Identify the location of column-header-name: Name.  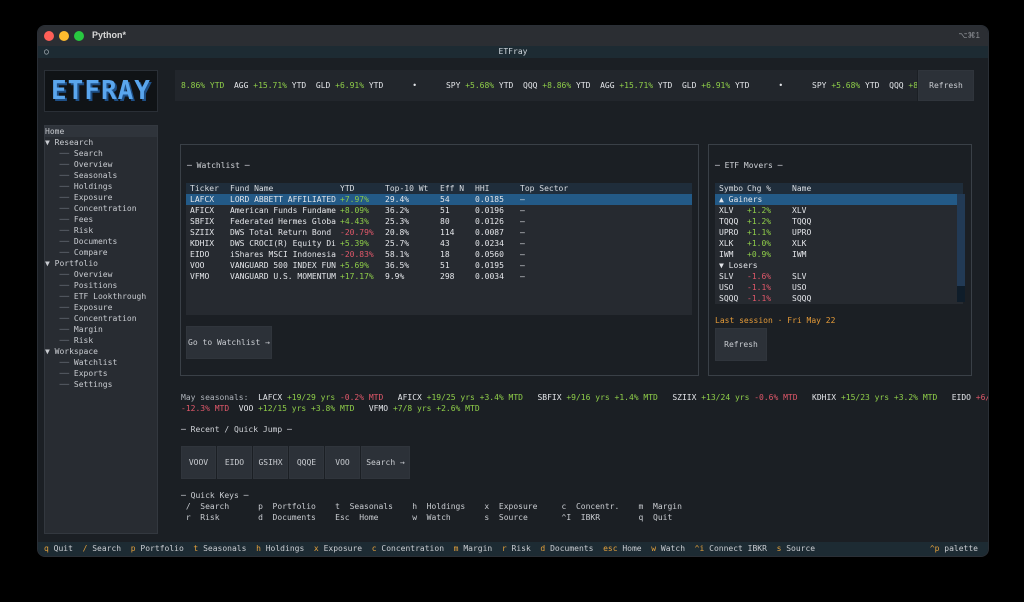
(875, 188).